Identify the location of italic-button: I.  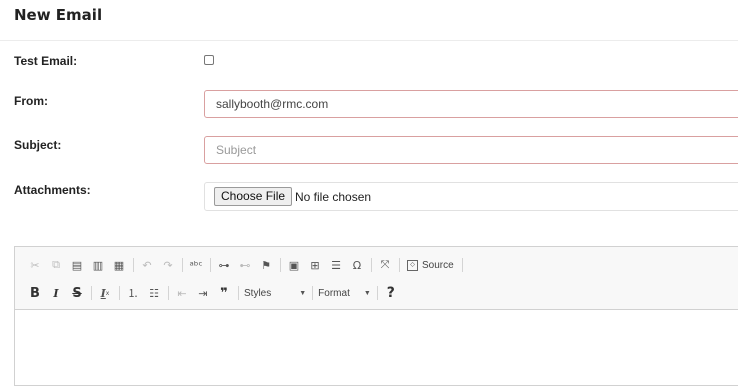
(56, 293).